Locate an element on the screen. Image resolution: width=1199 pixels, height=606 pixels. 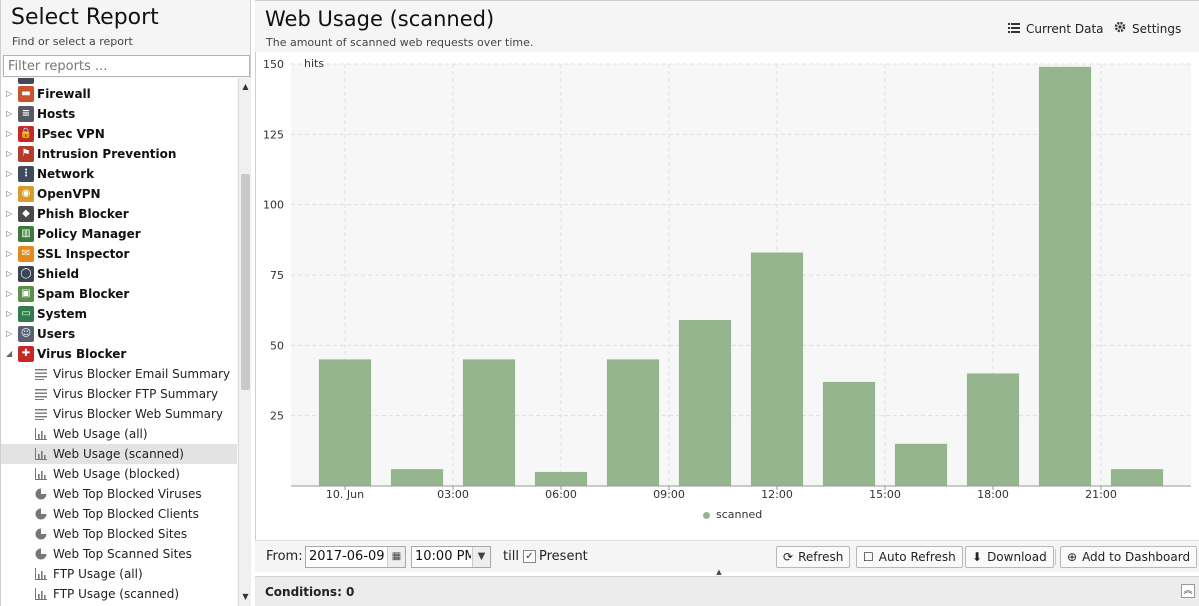
tree-category: ◢ ✚ Virus Blocker is located at coordinates (119, 354).